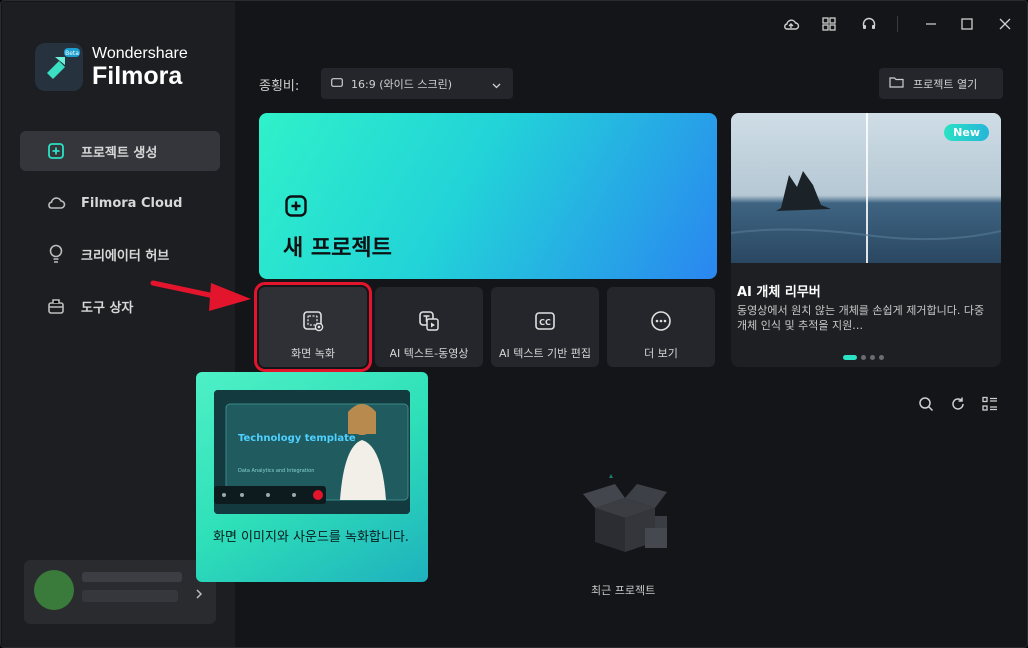 The image size is (1028, 648). Describe the element at coordinates (661, 353) in the screenshot. I see `tool-label: 더 보기` at that location.